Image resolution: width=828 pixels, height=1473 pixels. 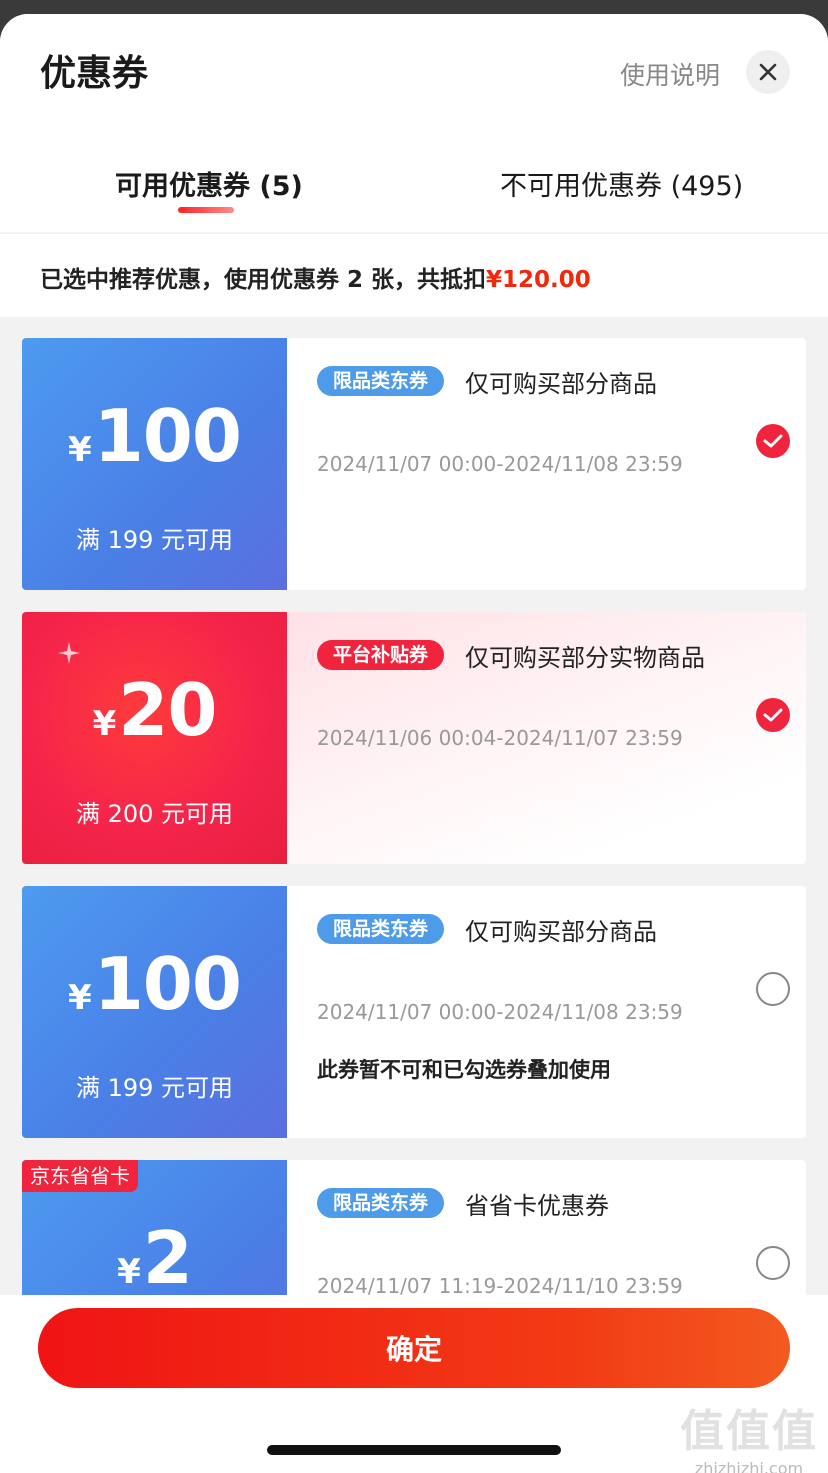 What do you see at coordinates (206, 210) in the screenshot?
I see `active-tab-indicator` at bounding box center [206, 210].